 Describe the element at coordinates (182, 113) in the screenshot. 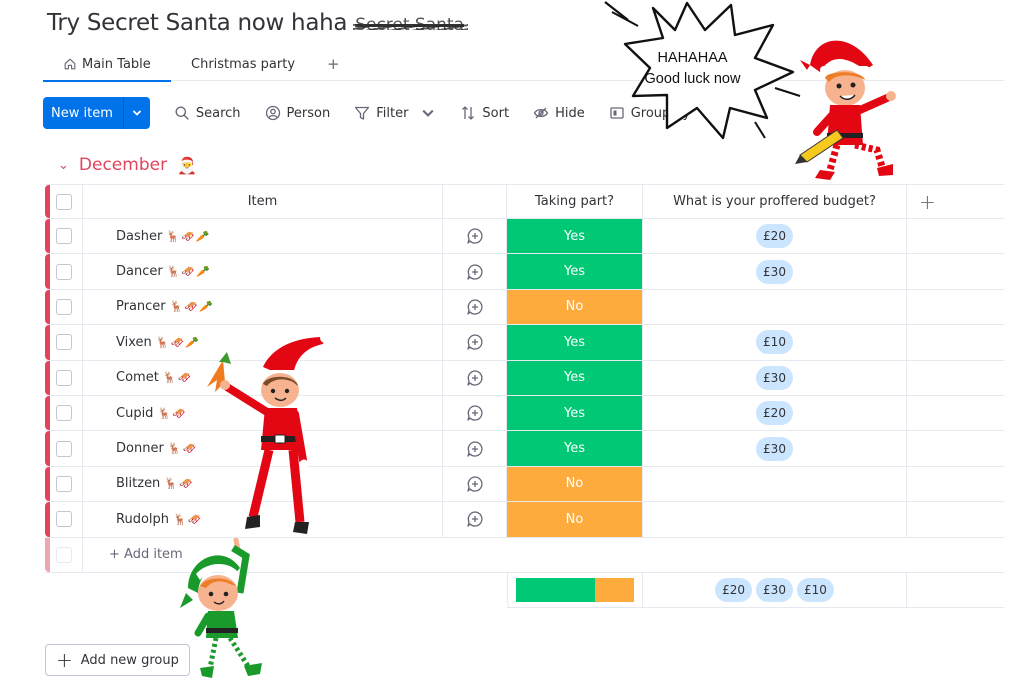

I see `search-icon` at that location.